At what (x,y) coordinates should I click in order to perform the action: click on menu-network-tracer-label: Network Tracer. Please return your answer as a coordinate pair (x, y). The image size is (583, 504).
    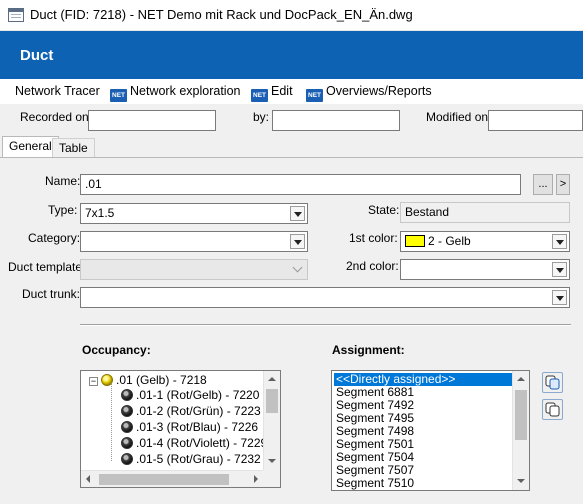
    Looking at the image, I should click on (57, 91).